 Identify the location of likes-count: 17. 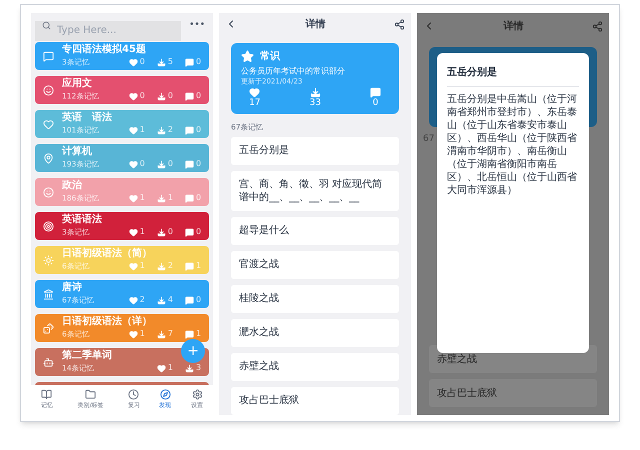
(255, 103).